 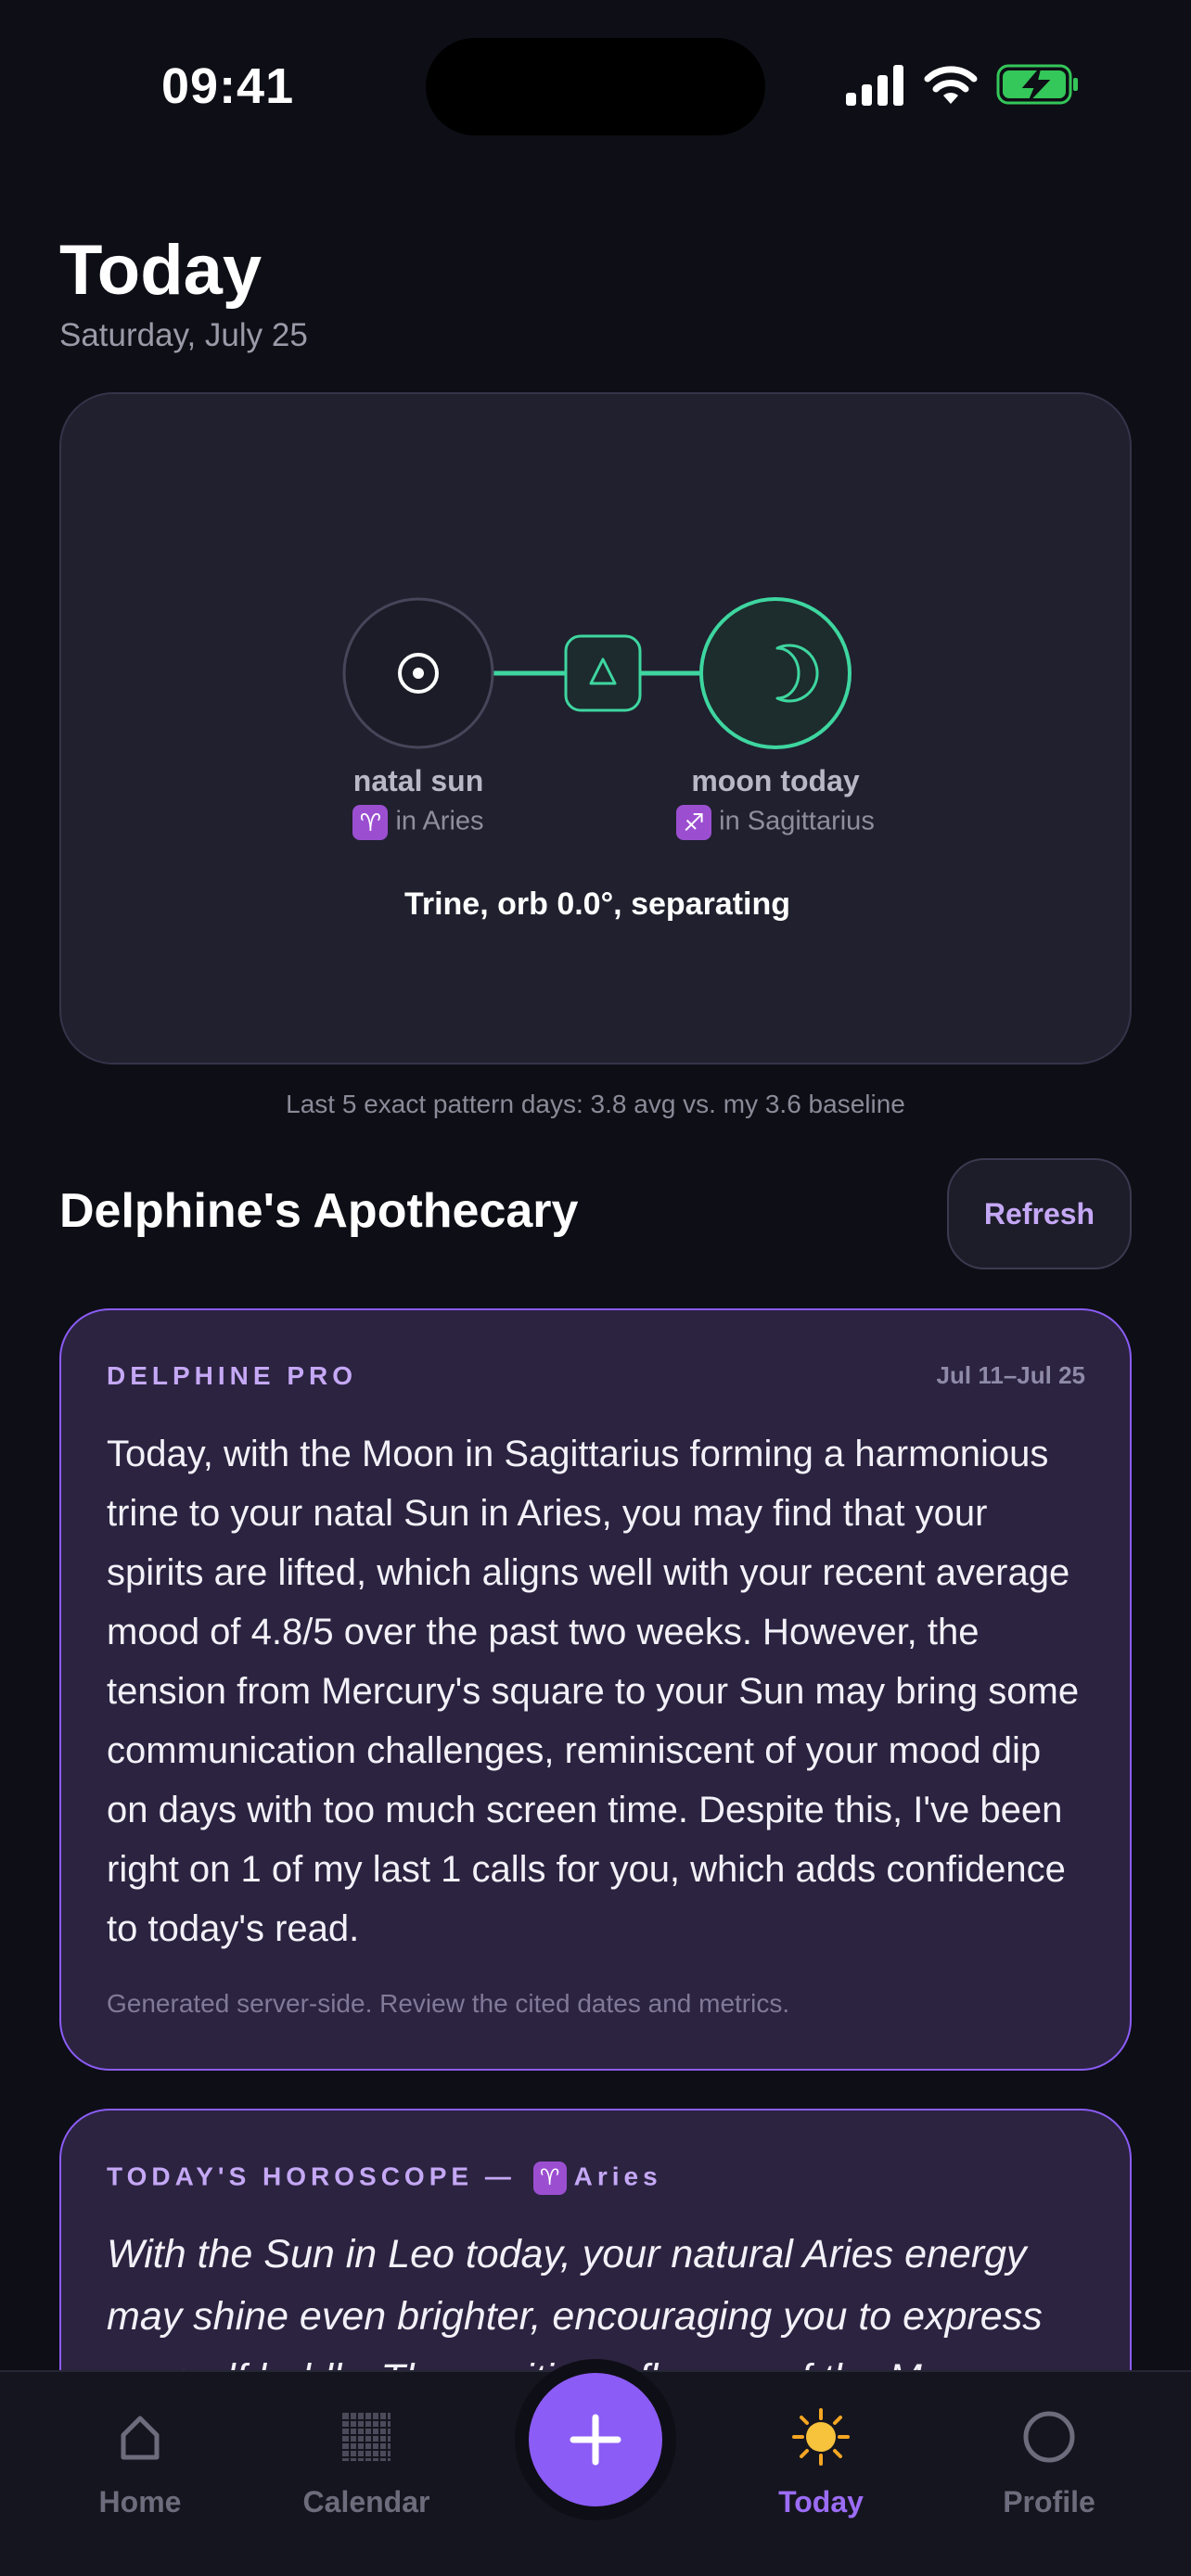 What do you see at coordinates (775, 673) in the screenshot?
I see `moon-icon` at bounding box center [775, 673].